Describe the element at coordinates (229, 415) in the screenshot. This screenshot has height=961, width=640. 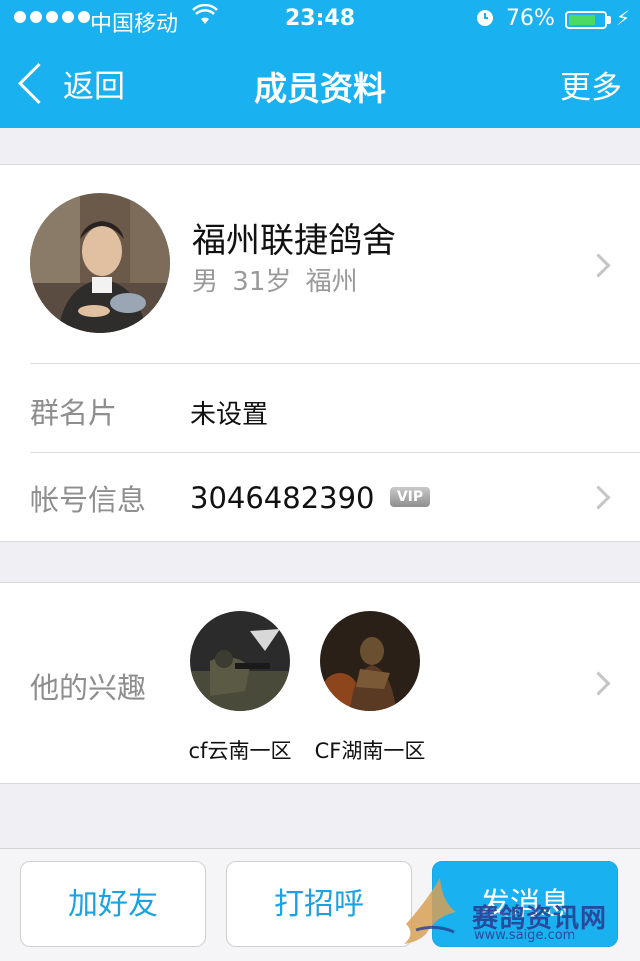
I see `group-card-value: 未设置` at that location.